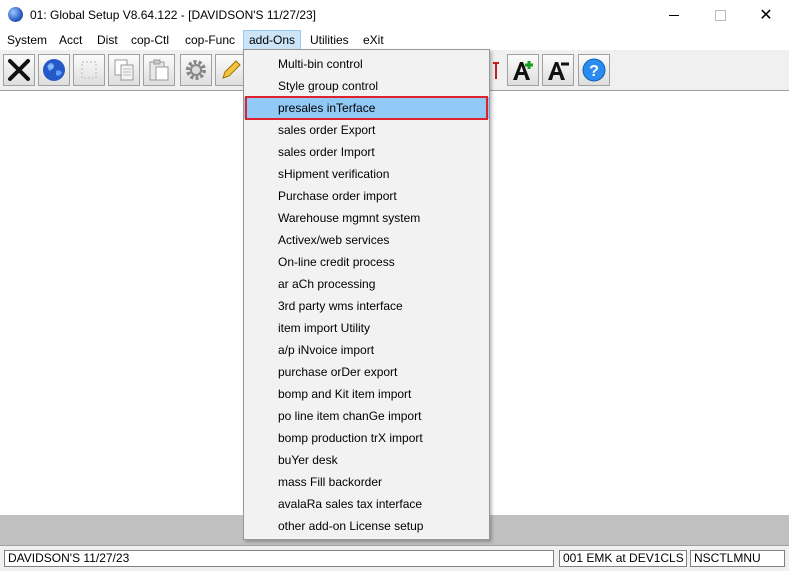 The image size is (789, 571). I want to click on status-session: 001 EMK at DEV1CLS, so click(623, 558).